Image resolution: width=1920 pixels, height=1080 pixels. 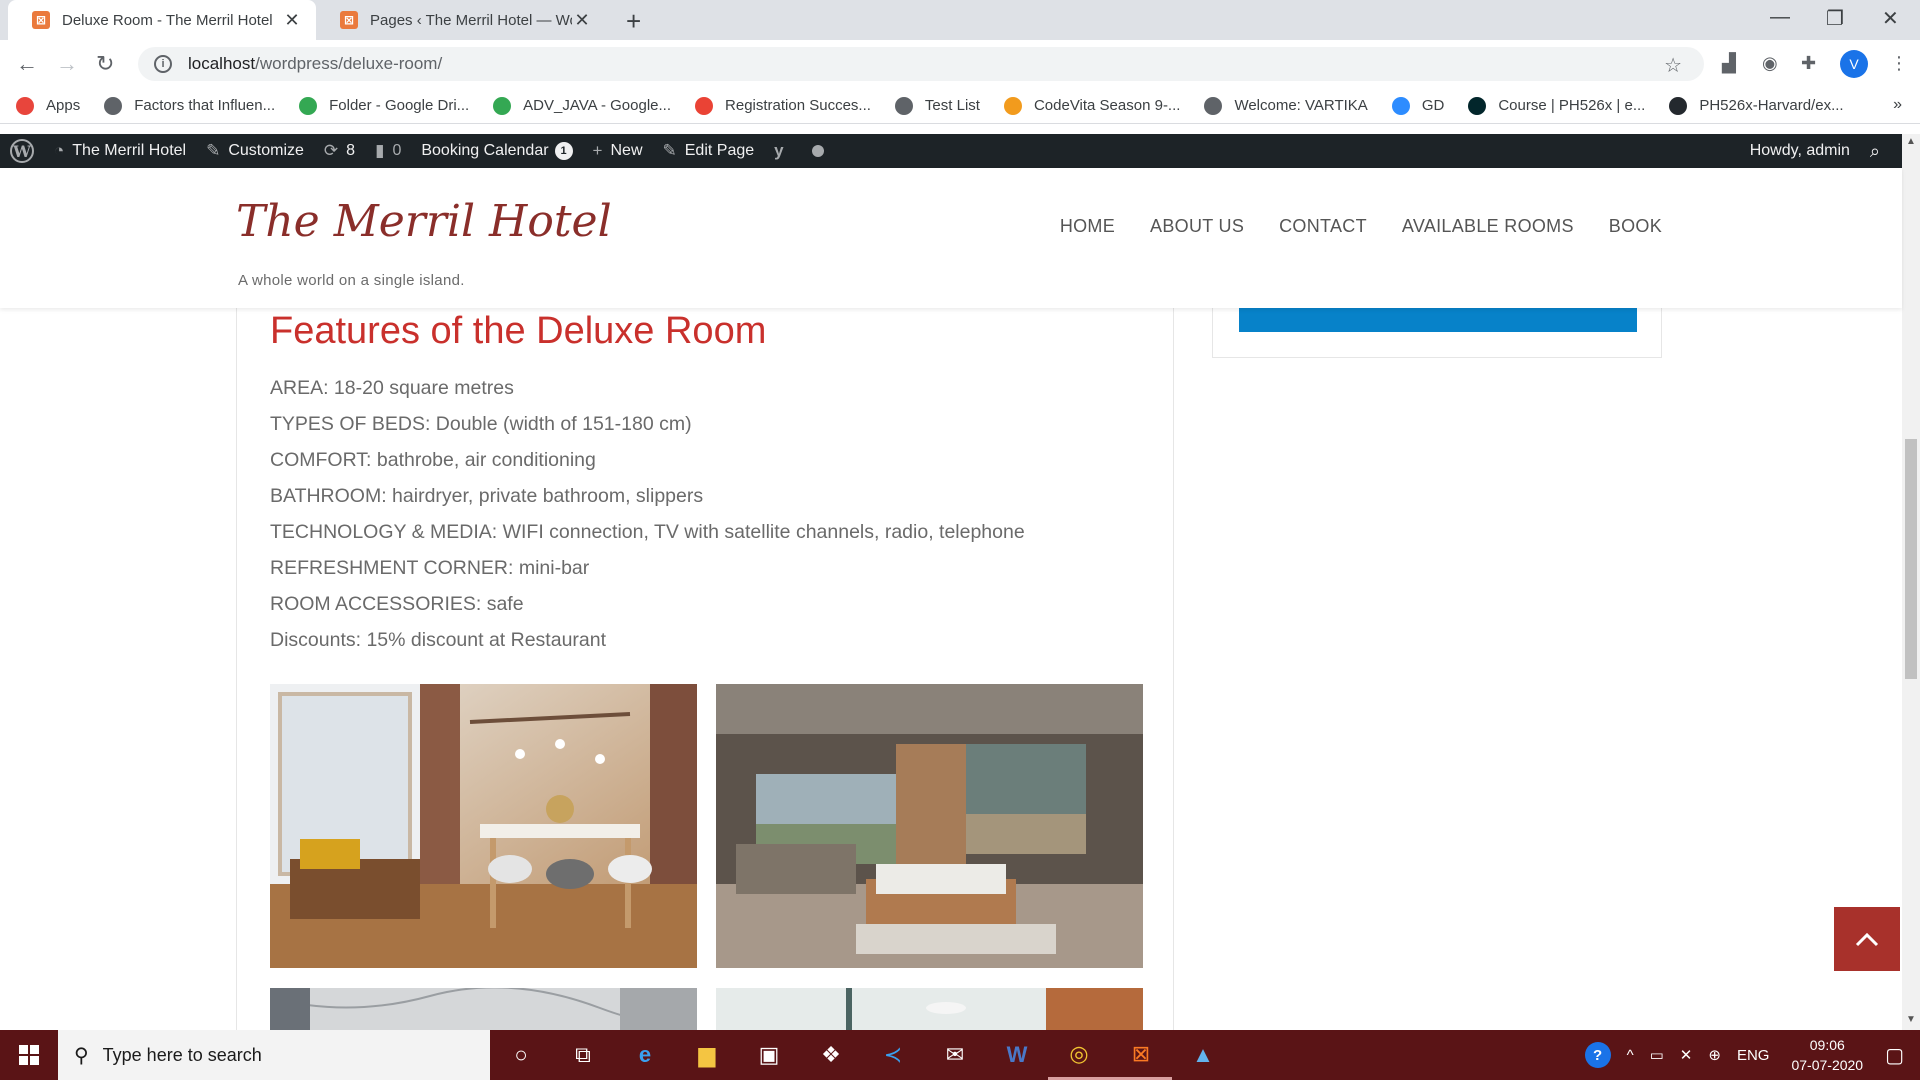 I want to click on close-window-icon: ✕, so click(x=1890, y=18).